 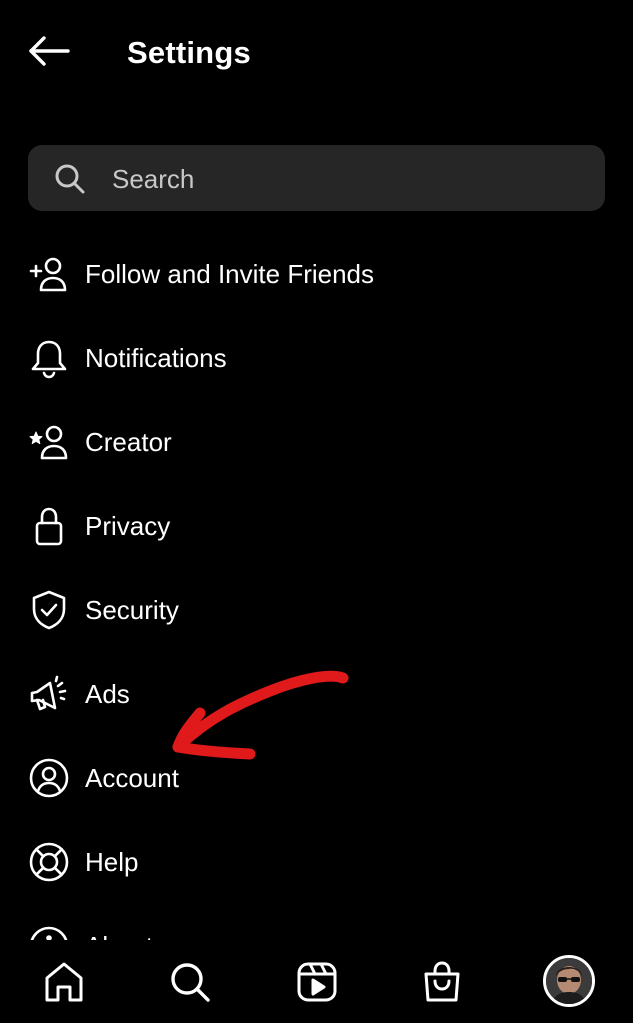 What do you see at coordinates (49, 610) in the screenshot?
I see `shield-check-icon` at bounding box center [49, 610].